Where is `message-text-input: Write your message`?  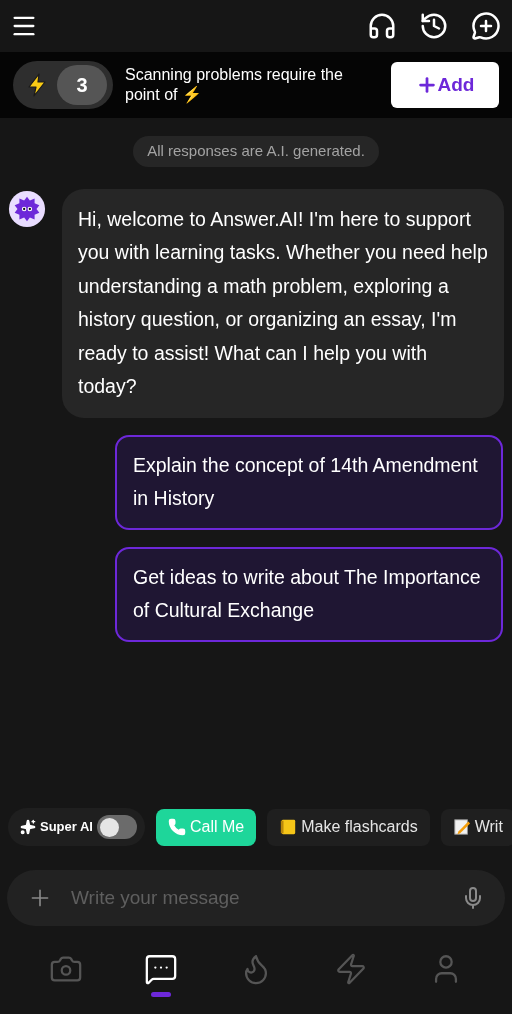 message-text-input: Write your message is located at coordinates (257, 898).